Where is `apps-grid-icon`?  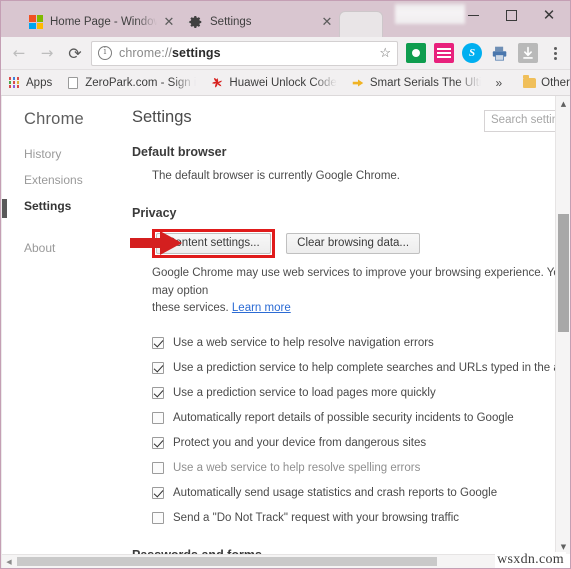
apps-grid-icon is located at coordinates (14, 83).